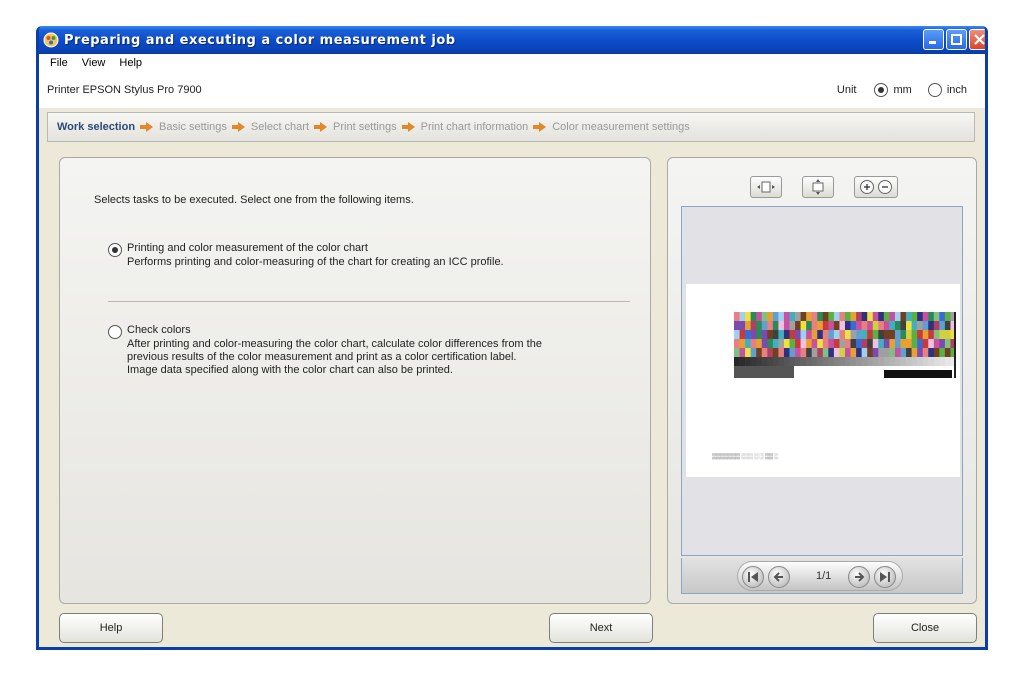 This screenshot has width=1026, height=689. I want to click on minimize-button, so click(933, 39).